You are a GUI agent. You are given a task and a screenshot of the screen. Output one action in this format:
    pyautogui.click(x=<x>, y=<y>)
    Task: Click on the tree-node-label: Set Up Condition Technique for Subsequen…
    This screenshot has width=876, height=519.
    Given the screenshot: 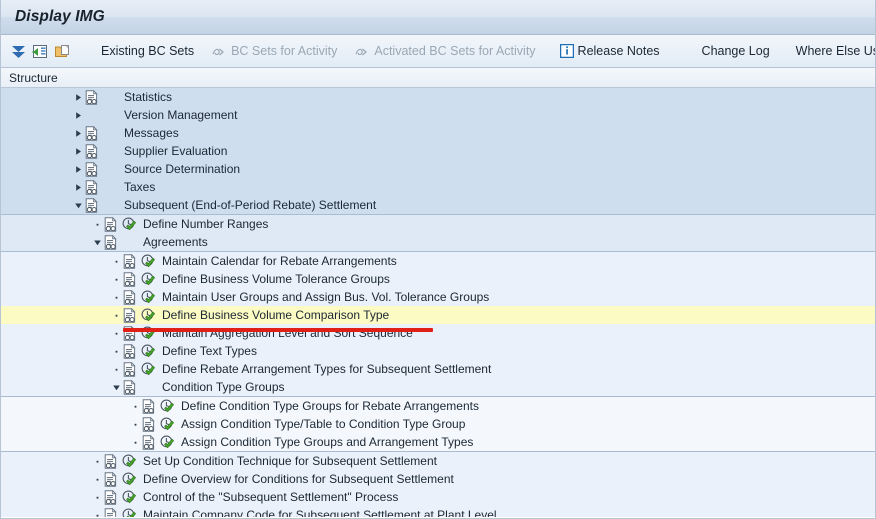 What is the action you would take?
    pyautogui.click(x=290, y=461)
    